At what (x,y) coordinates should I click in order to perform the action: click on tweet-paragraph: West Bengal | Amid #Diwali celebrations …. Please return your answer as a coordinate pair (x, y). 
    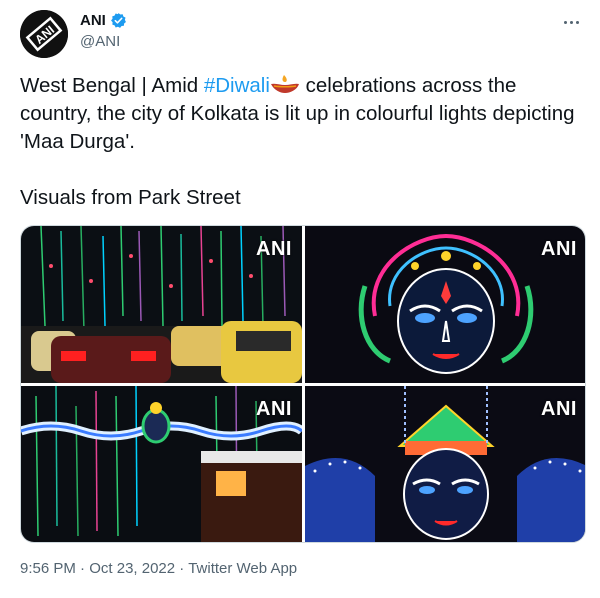
    Looking at the image, I should click on (302, 114).